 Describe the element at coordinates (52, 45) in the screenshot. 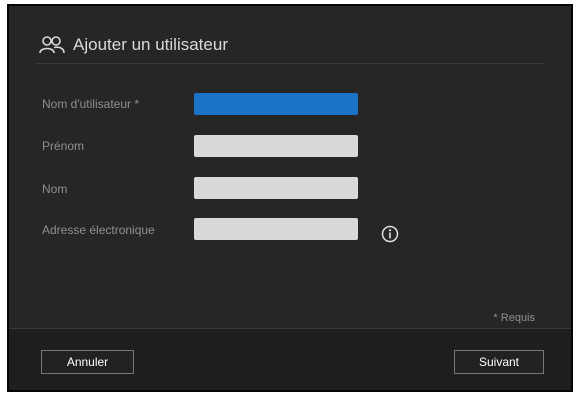

I see `users-icon` at that location.